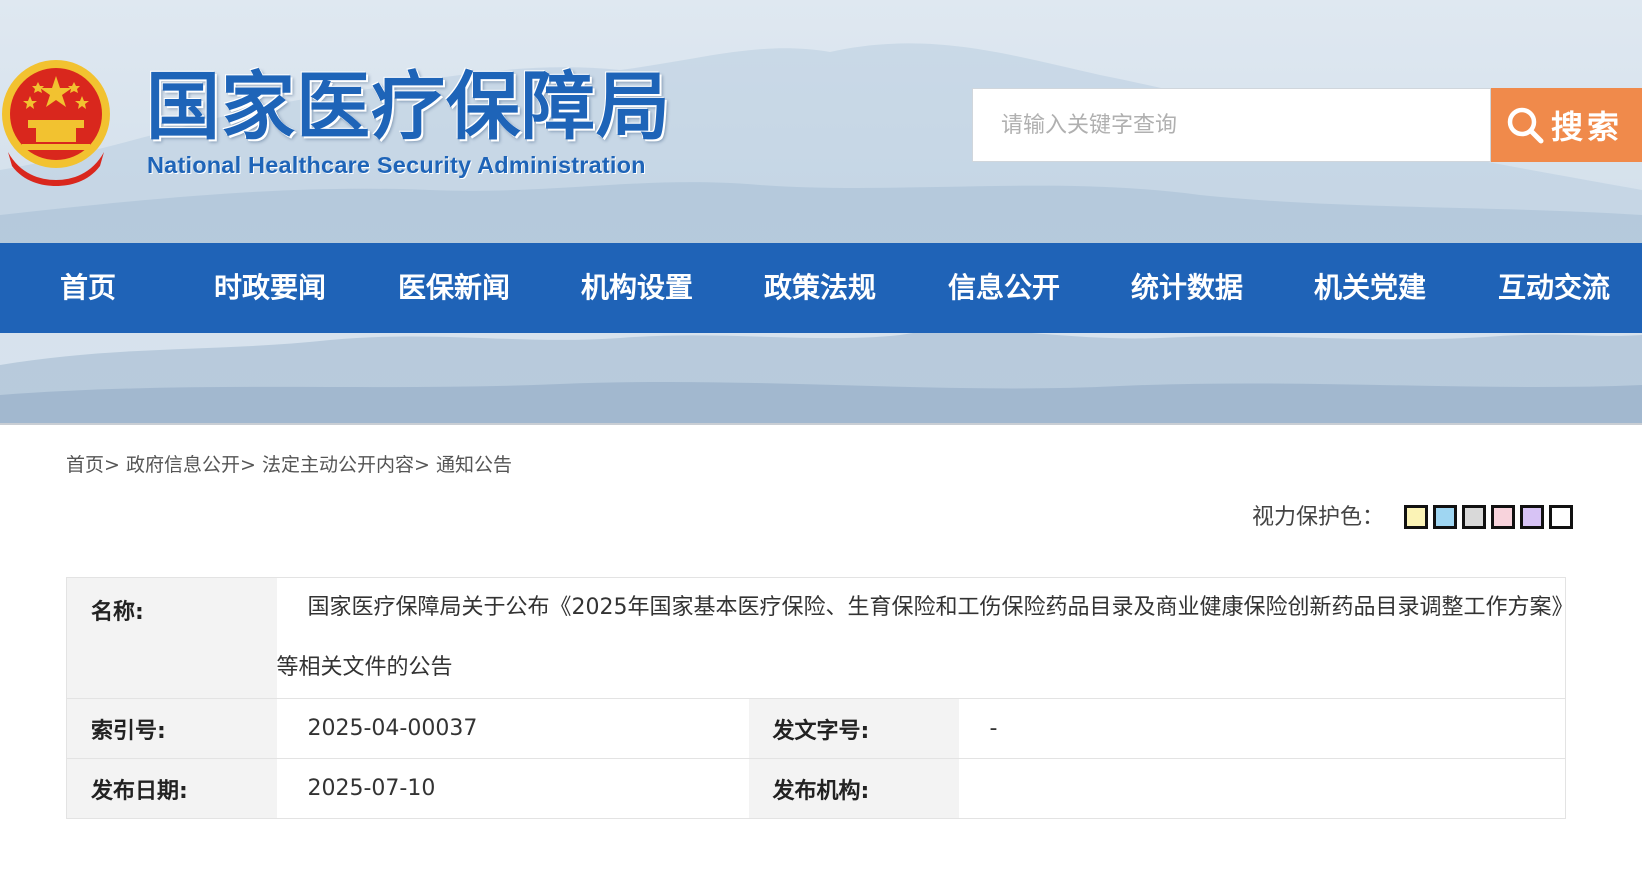 The height and width of the screenshot is (874, 1642). What do you see at coordinates (1262, 728) in the screenshot?
I see `doc-number-value: -` at bounding box center [1262, 728].